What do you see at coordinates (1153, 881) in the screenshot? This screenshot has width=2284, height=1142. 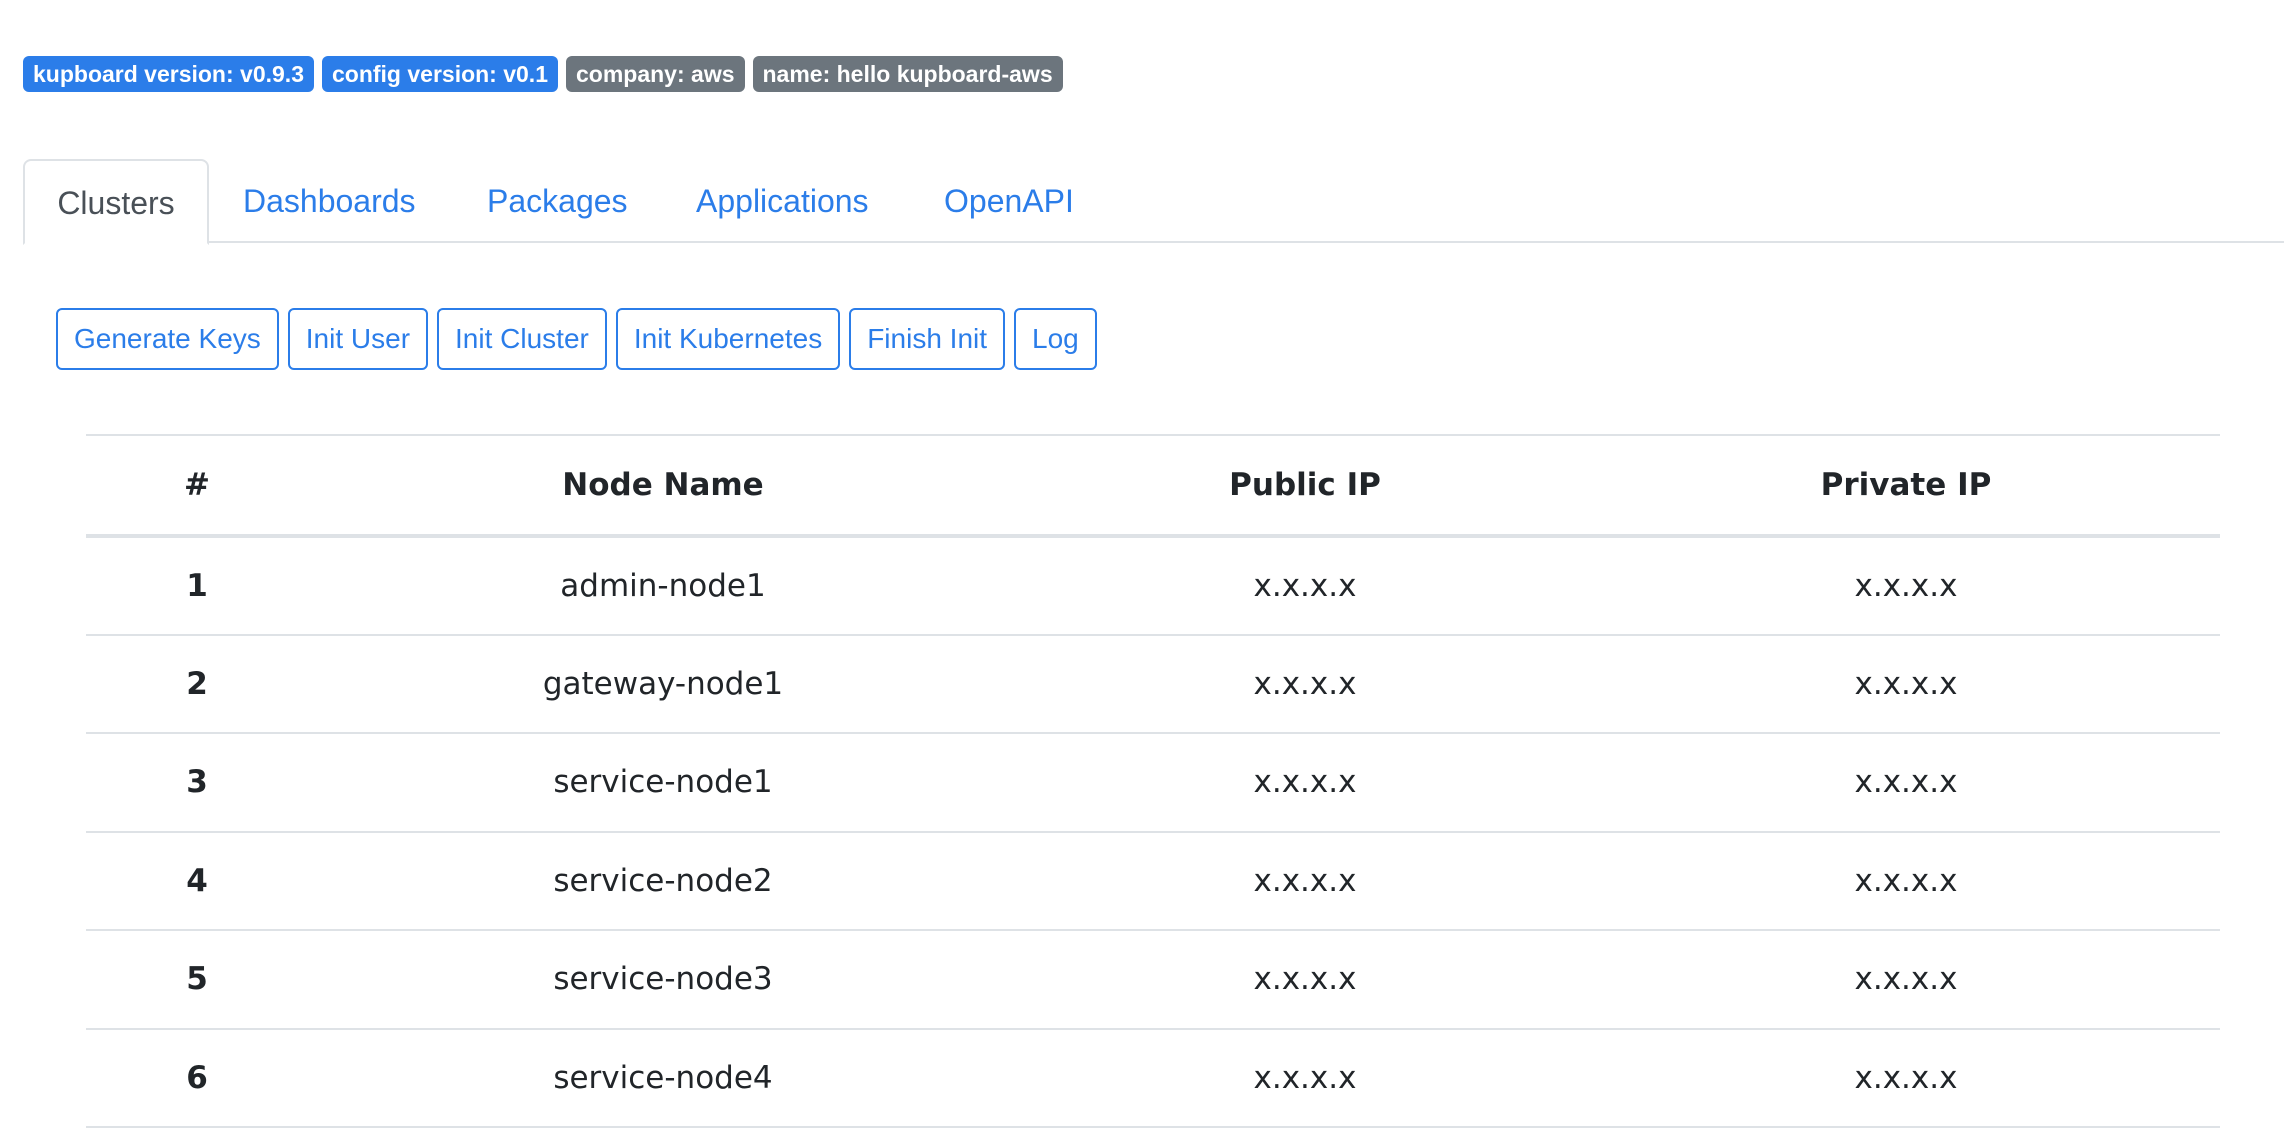 I see `table-row: 4 service-node2 x.x.x.x x.x.x.x` at bounding box center [1153, 881].